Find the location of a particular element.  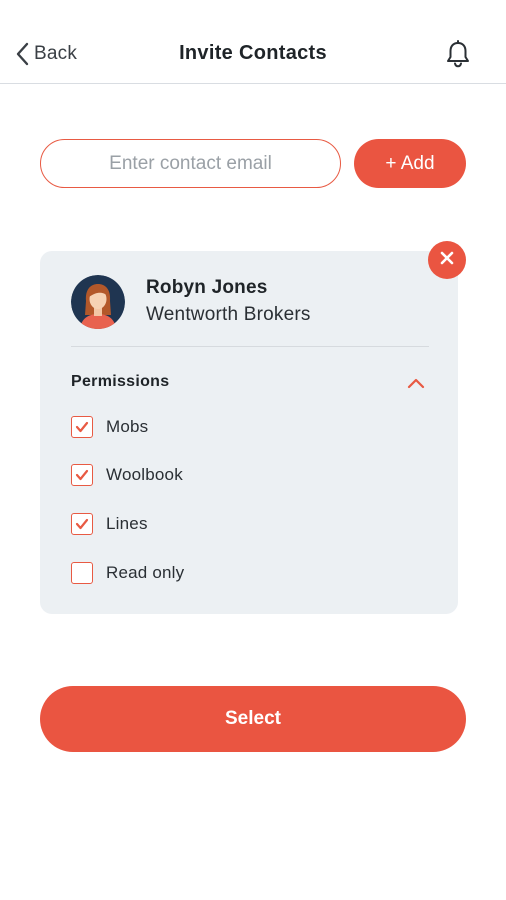

contact-email-input is located at coordinates (190, 163).